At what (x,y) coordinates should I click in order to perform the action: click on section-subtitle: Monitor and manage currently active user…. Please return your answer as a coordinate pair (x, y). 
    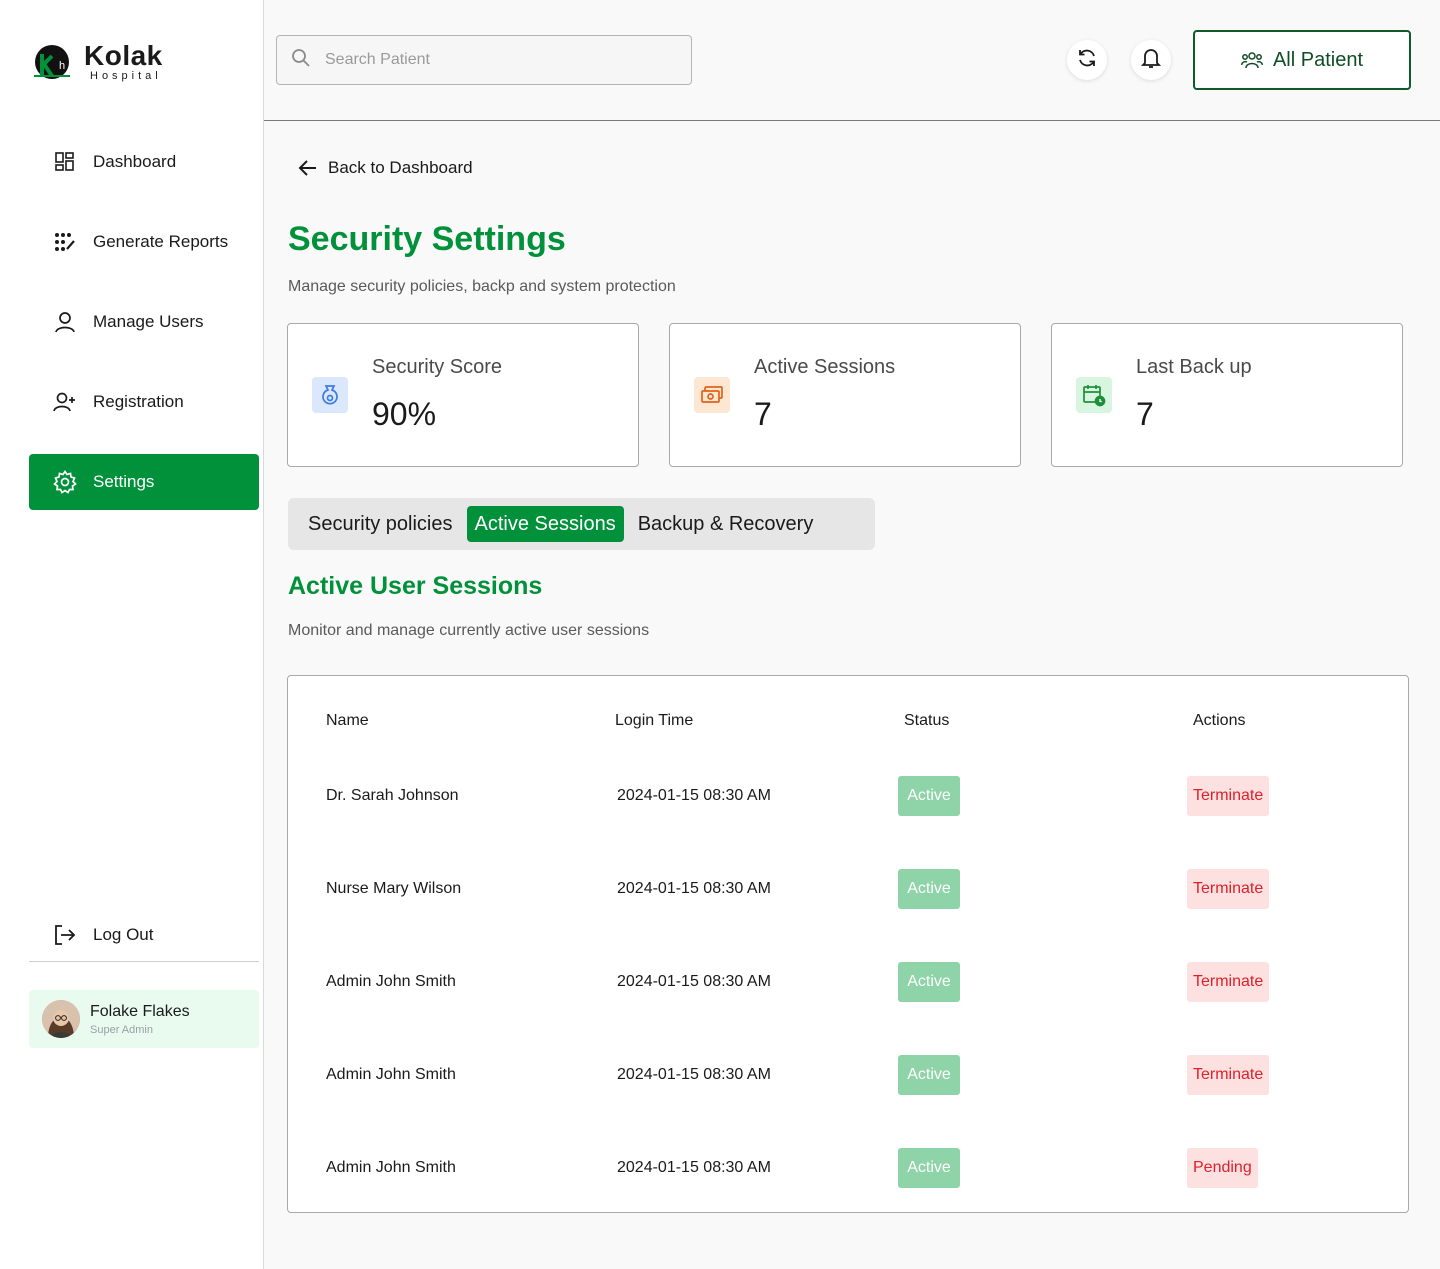
    Looking at the image, I should click on (469, 630).